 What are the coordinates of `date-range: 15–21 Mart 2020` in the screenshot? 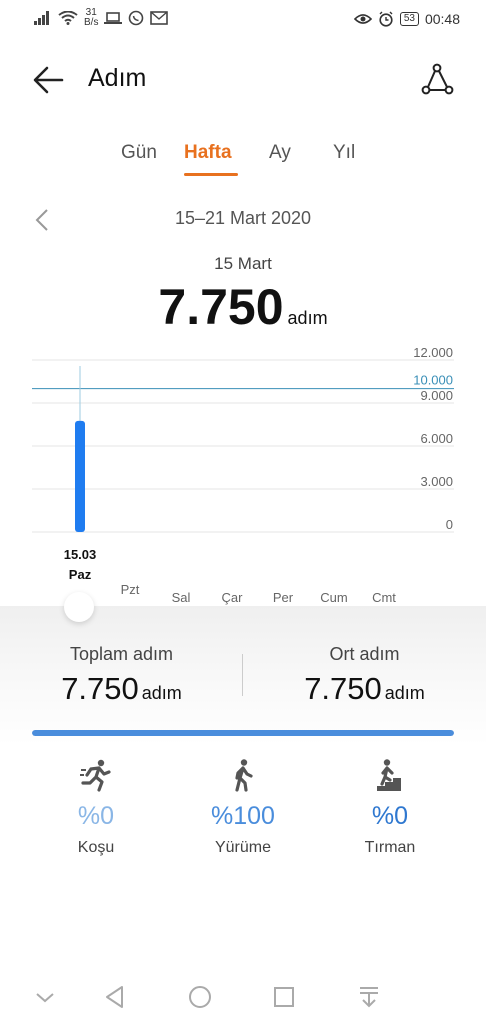 It's located at (243, 218).